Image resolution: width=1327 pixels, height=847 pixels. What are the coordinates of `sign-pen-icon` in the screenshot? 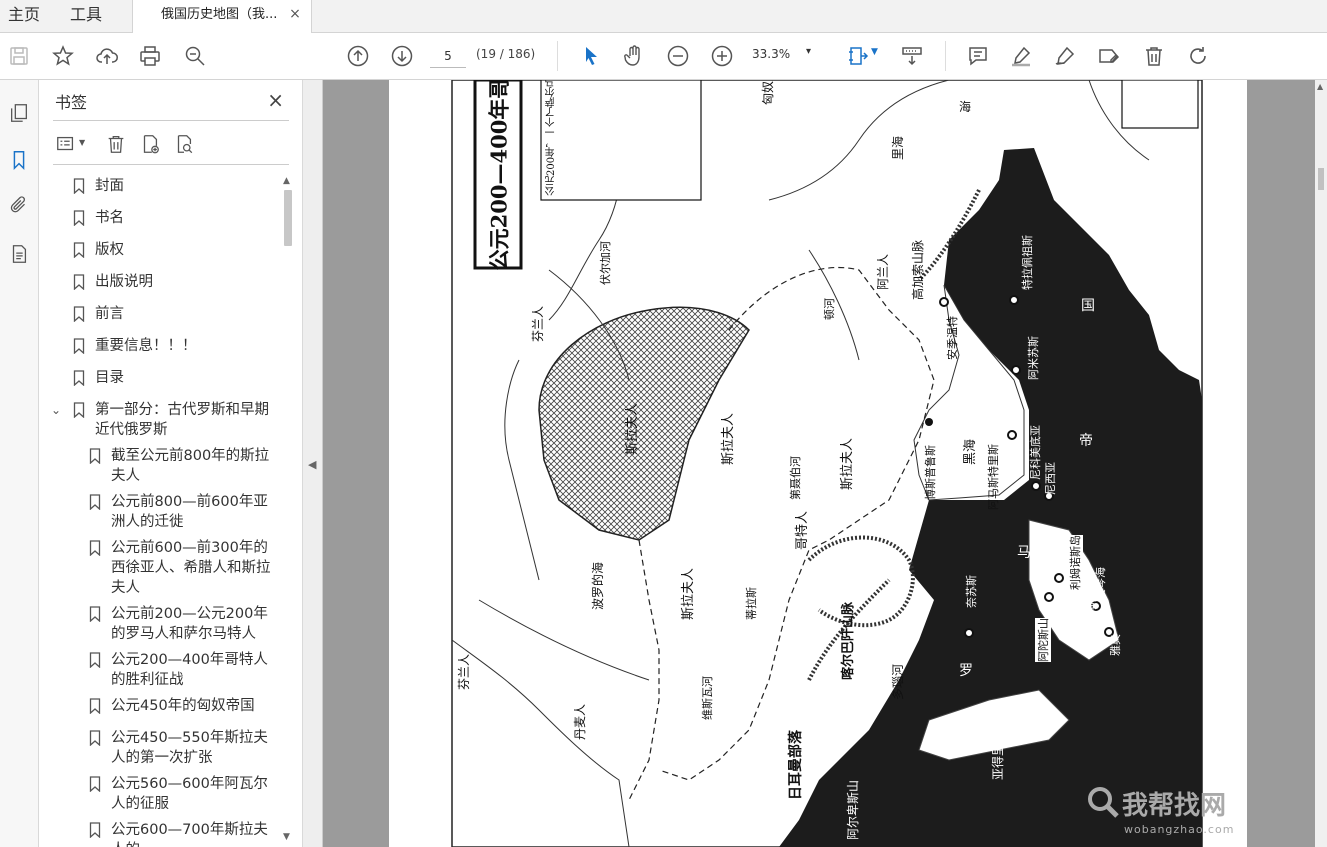 It's located at (1065, 56).